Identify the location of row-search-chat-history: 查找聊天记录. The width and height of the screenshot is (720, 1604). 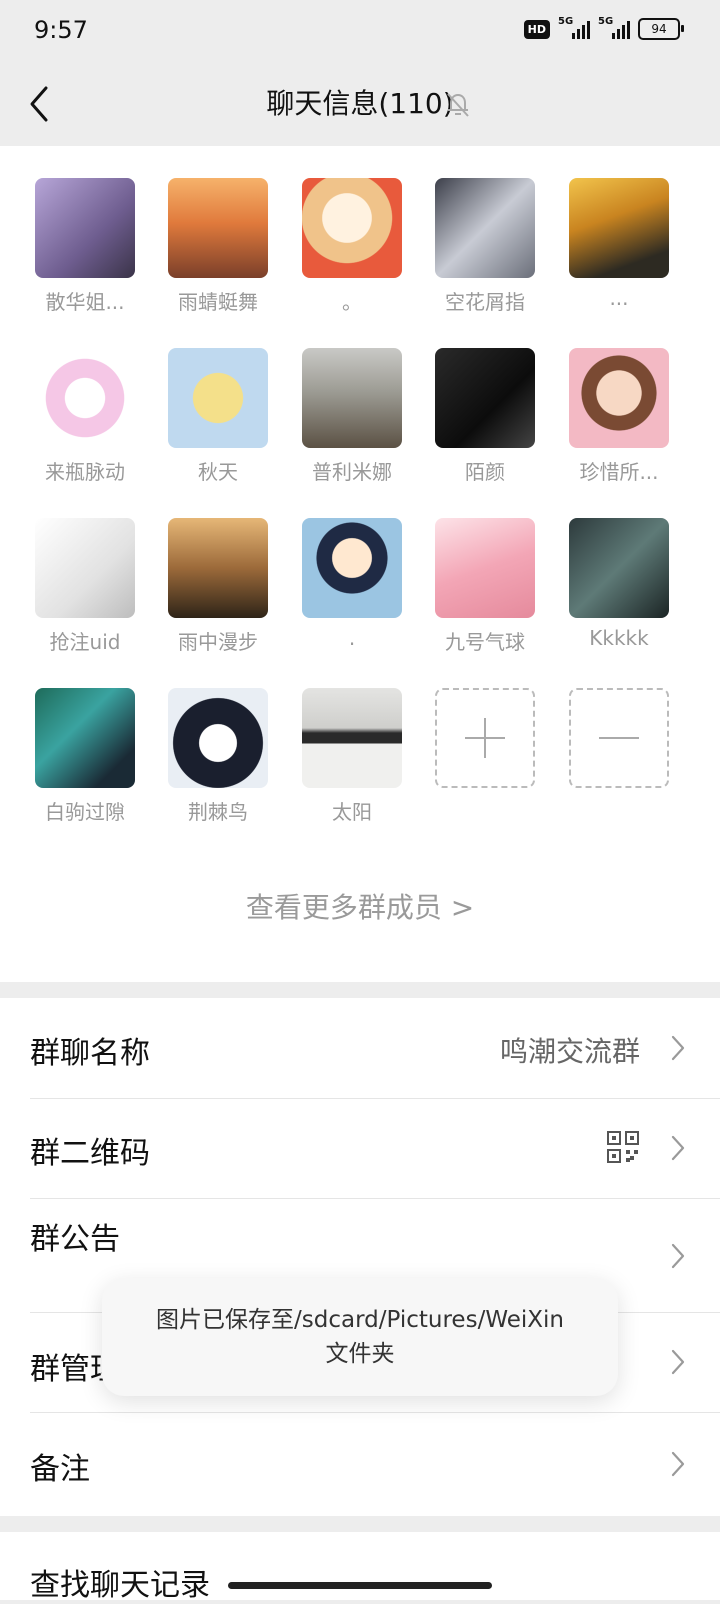
(360, 1567).